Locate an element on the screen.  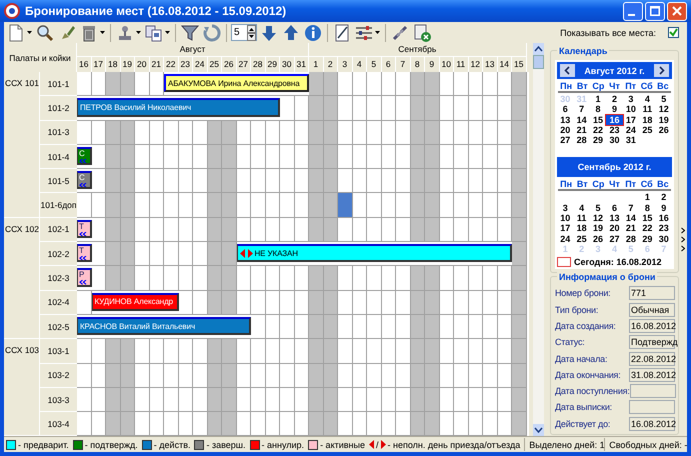
info-button is located at coordinates (313, 32).